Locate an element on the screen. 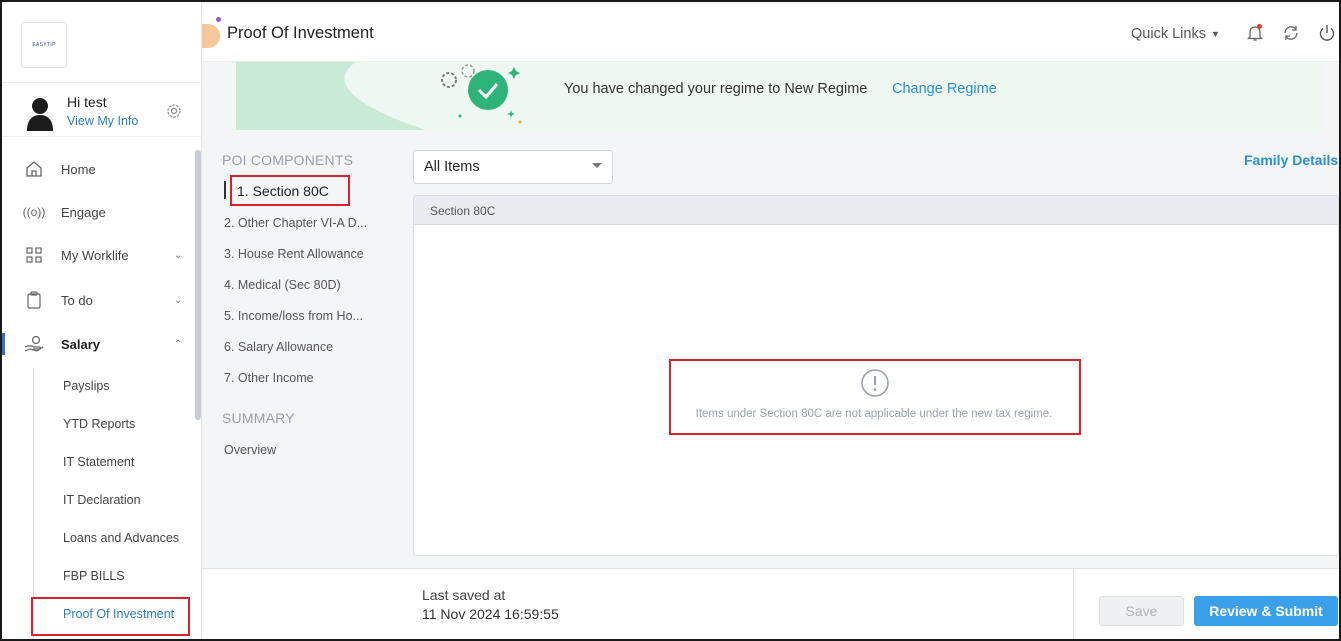 The width and height of the screenshot is (1341, 641). sidebar-item-label: Engage is located at coordinates (83, 212).